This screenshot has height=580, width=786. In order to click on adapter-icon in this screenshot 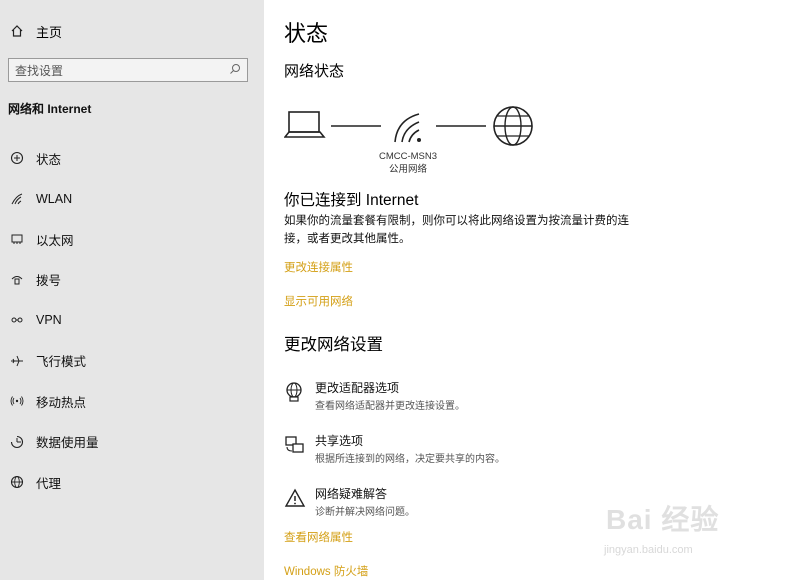, I will do `click(295, 392)`.